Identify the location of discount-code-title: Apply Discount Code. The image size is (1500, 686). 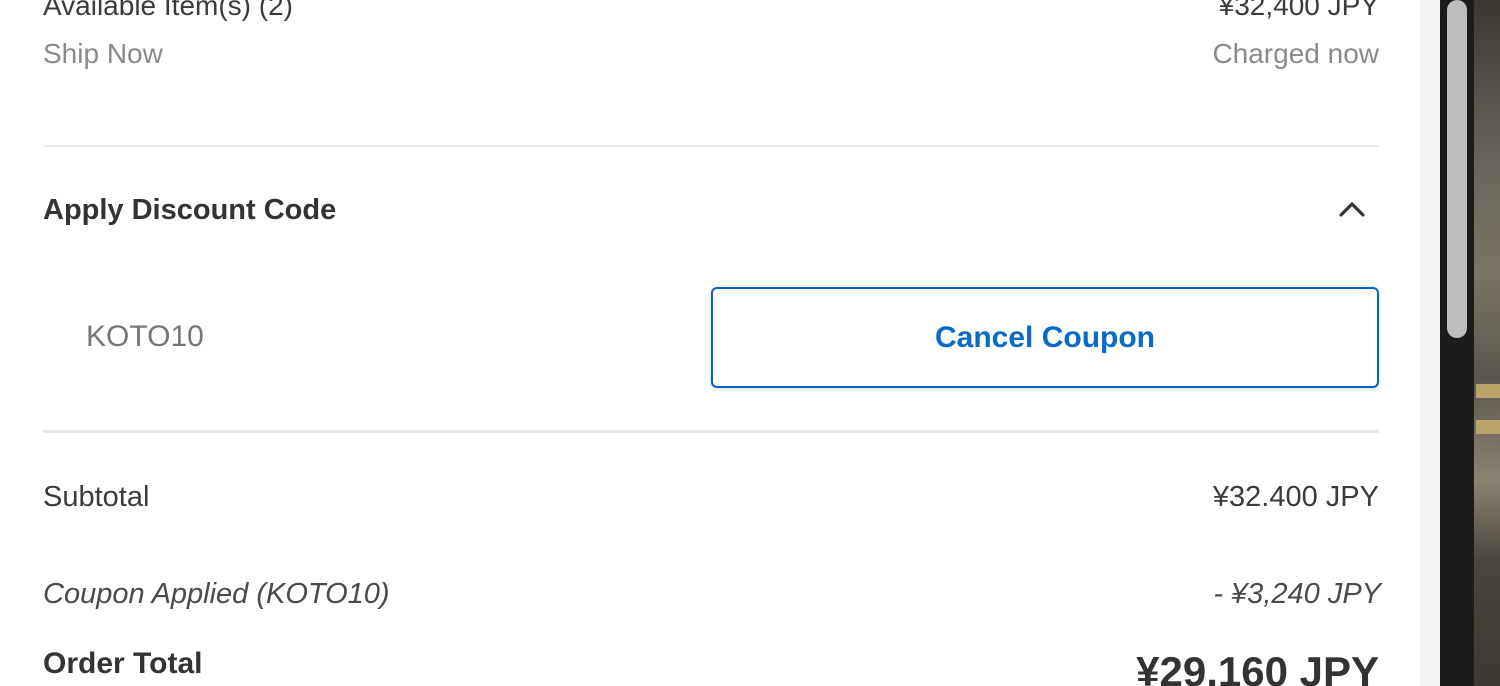
(190, 210).